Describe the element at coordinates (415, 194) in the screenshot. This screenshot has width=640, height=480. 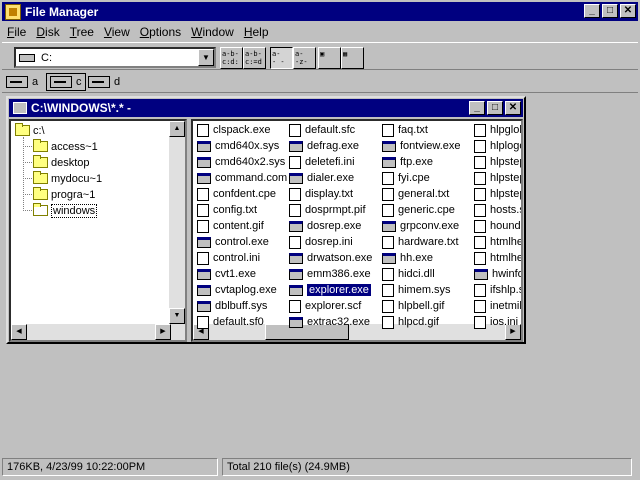
I see `file-item: general.txt` at that location.